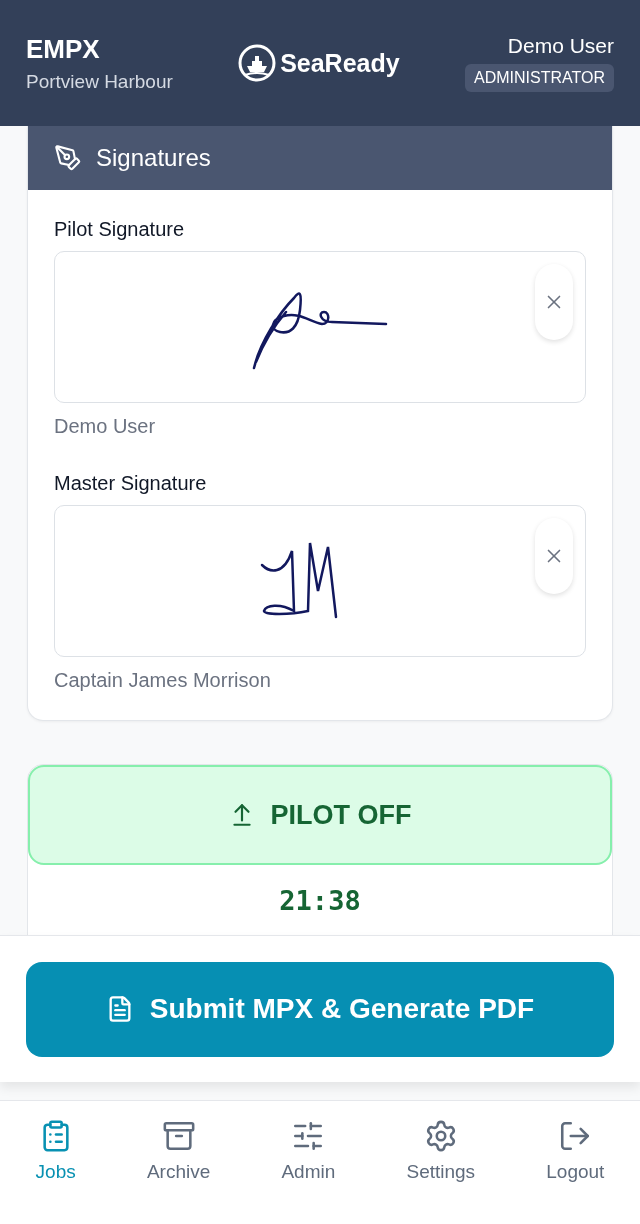 This screenshot has height=1224, width=640. What do you see at coordinates (441, 1151) in the screenshot?
I see `nav-tab: Settings` at bounding box center [441, 1151].